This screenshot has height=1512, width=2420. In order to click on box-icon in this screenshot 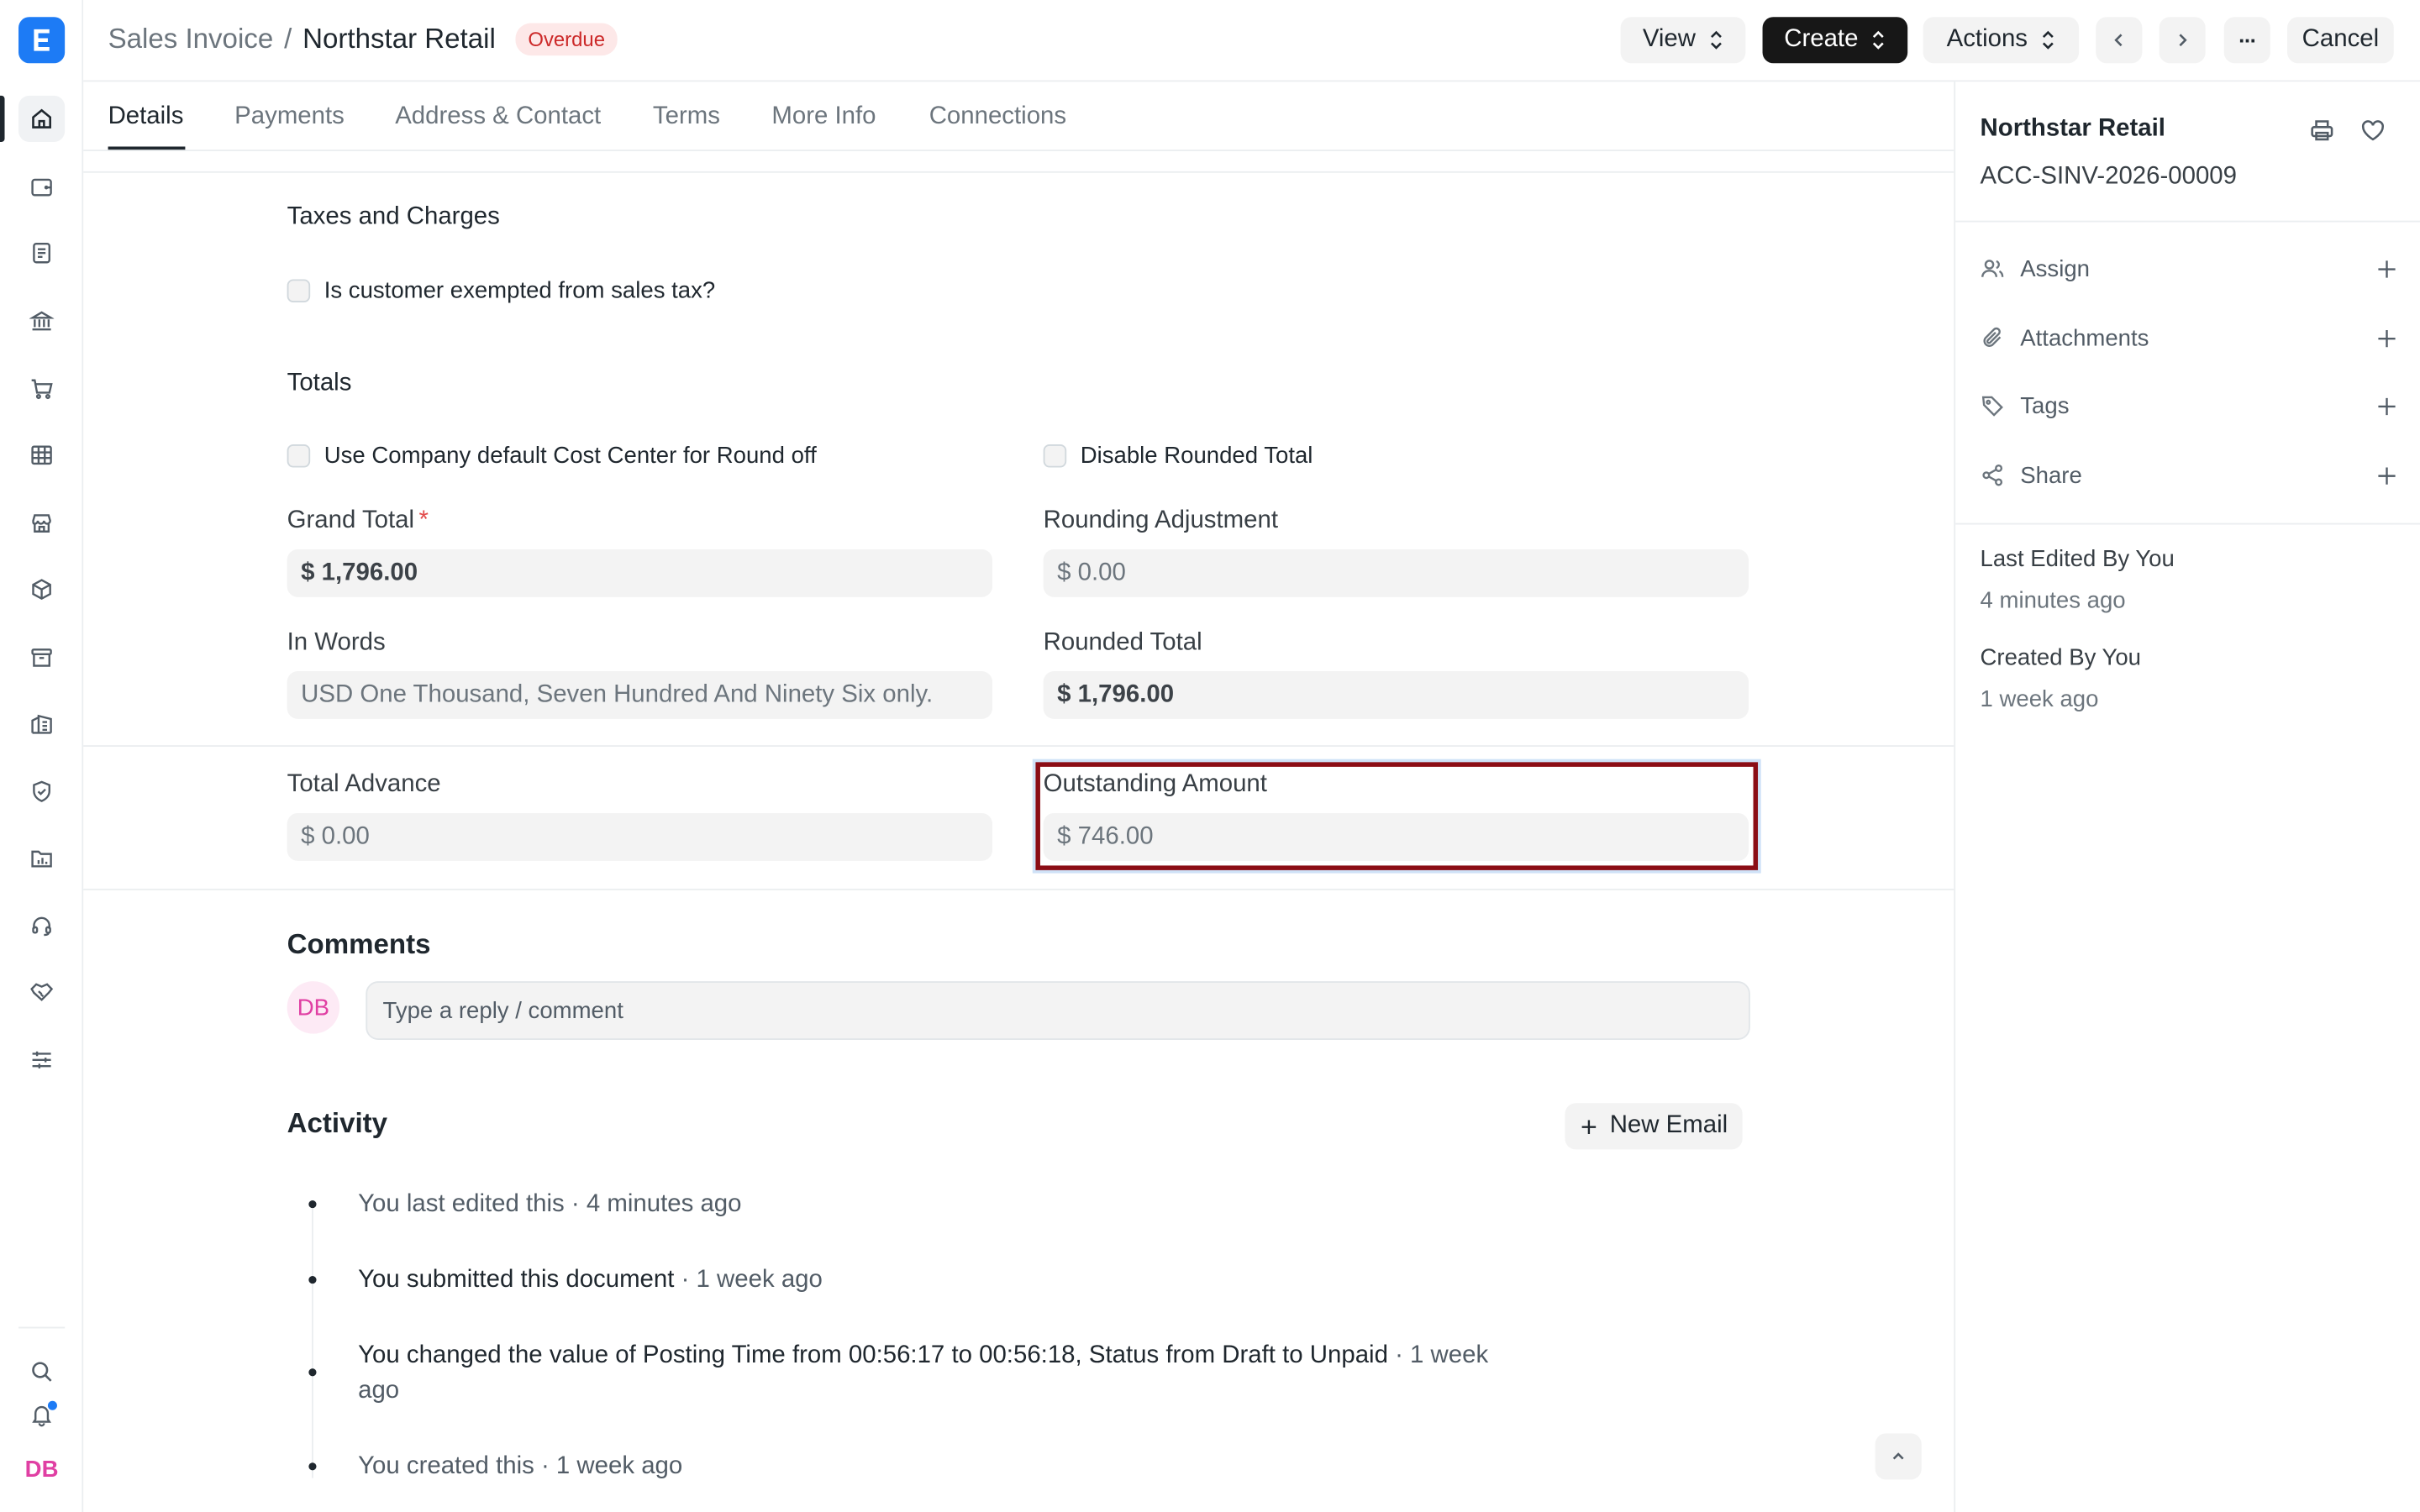, I will do `click(41, 589)`.